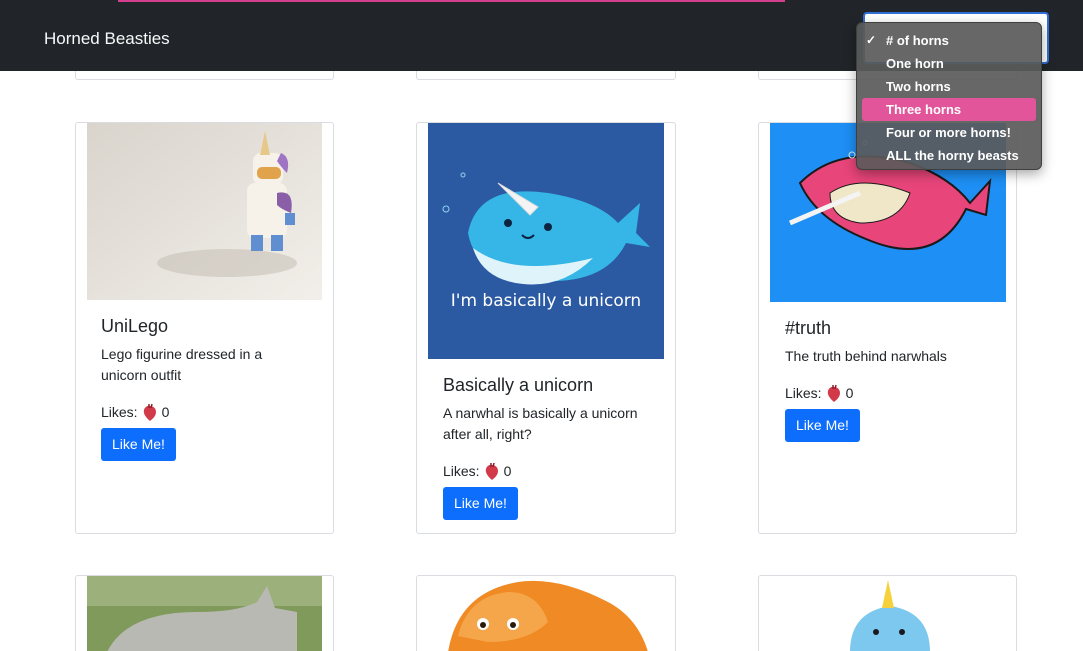  Describe the element at coordinates (917, 40) in the screenshot. I see `option-label: # of horns` at that location.